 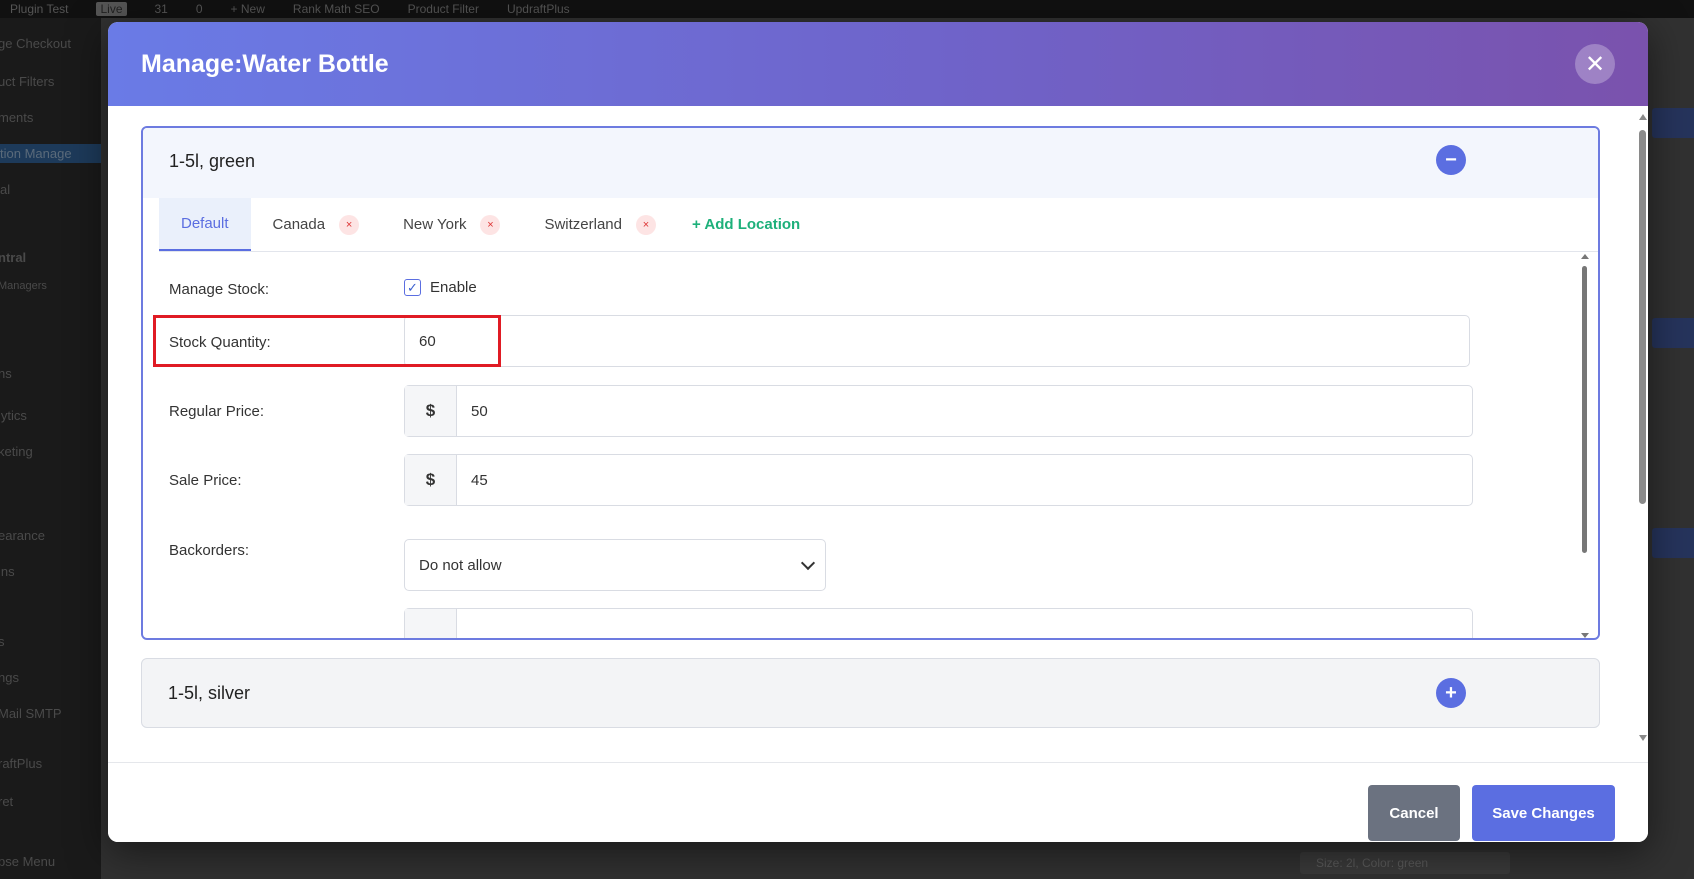 What do you see at coordinates (111, 9) in the screenshot?
I see `admin-bar-badge: Live` at bounding box center [111, 9].